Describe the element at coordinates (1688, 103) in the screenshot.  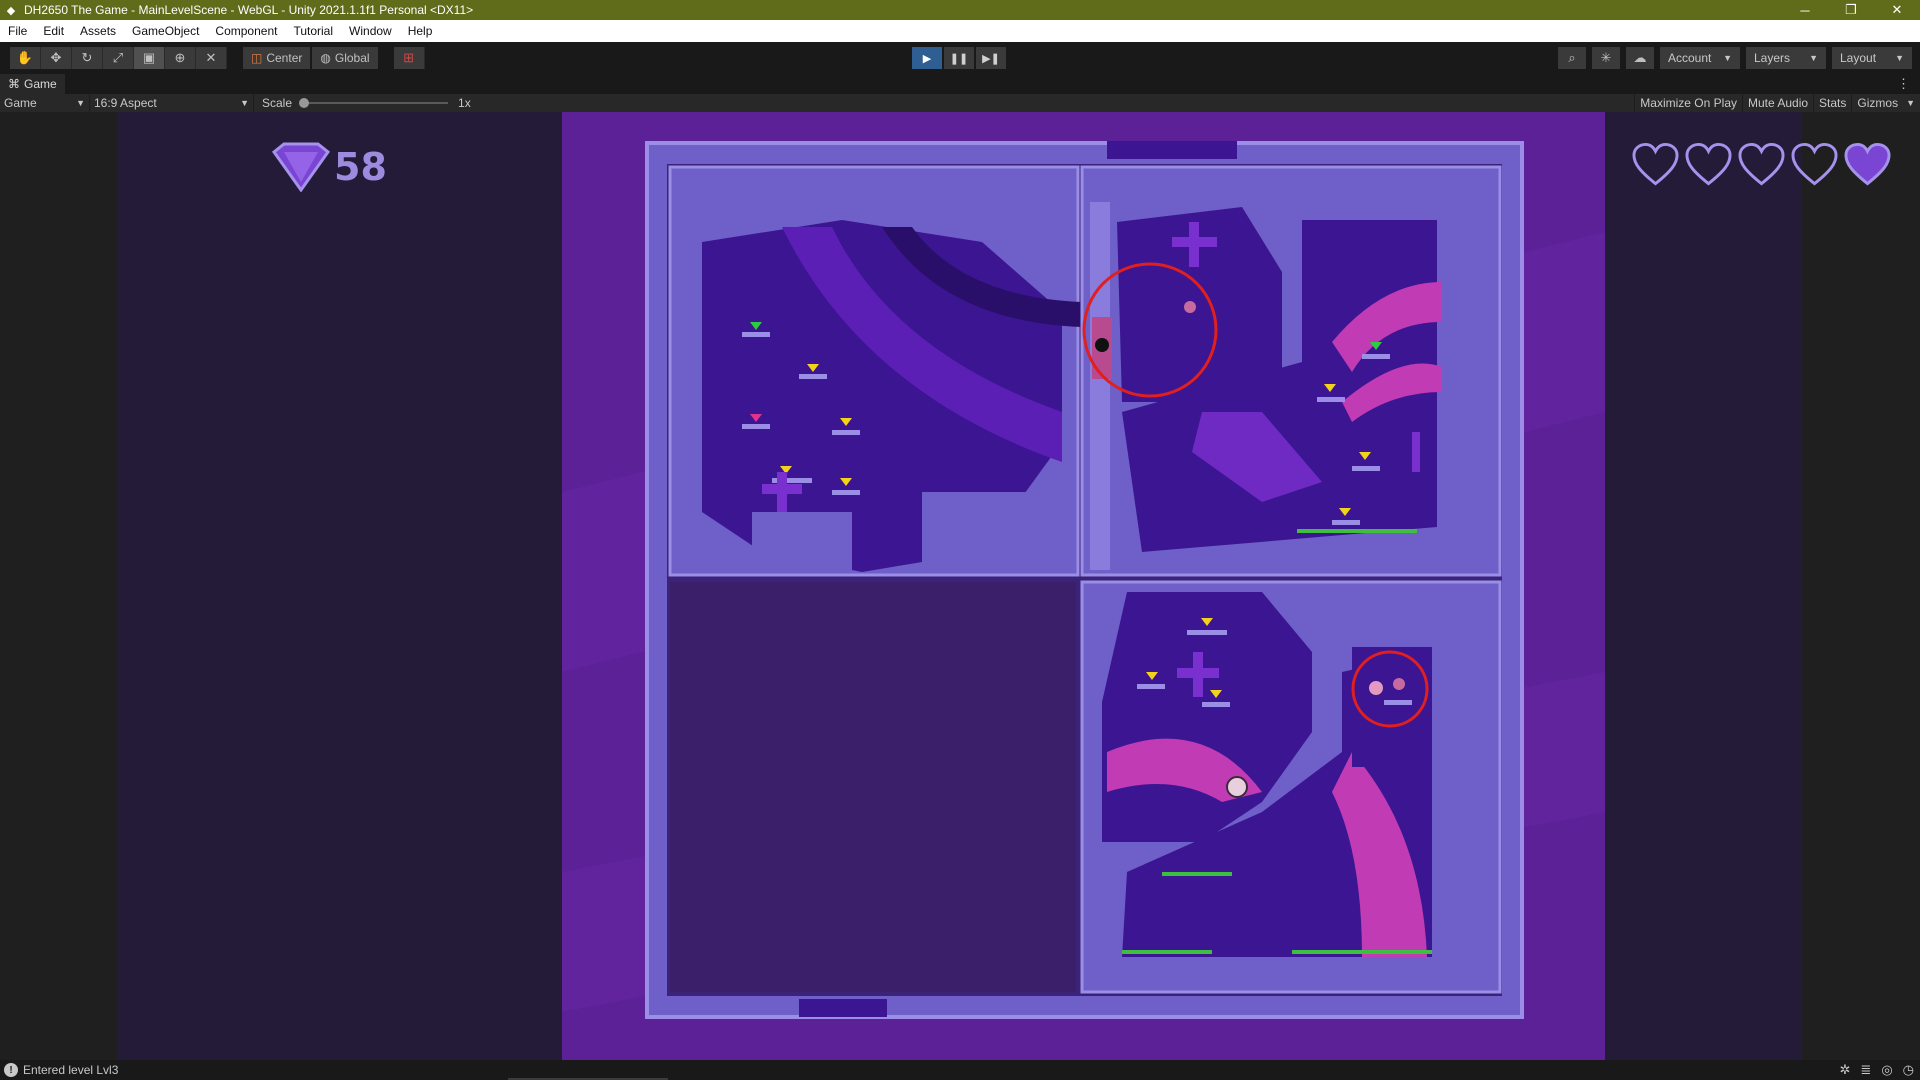
I see `maximize-on-play-button: Maximize On Play` at that location.